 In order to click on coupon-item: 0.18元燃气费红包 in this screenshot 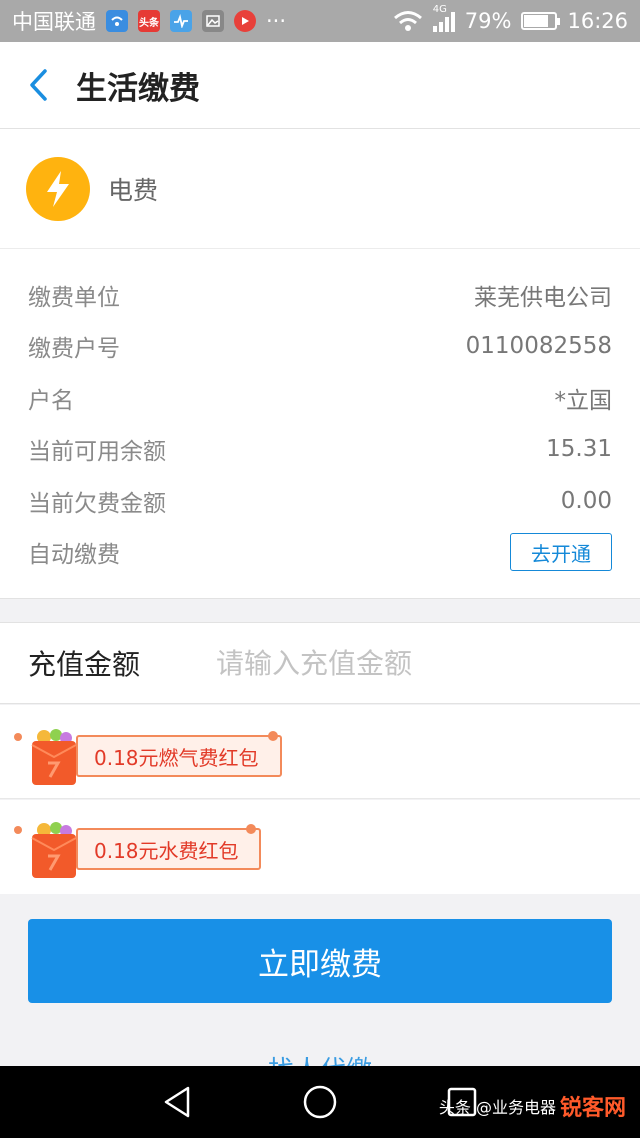, I will do `click(320, 752)`.